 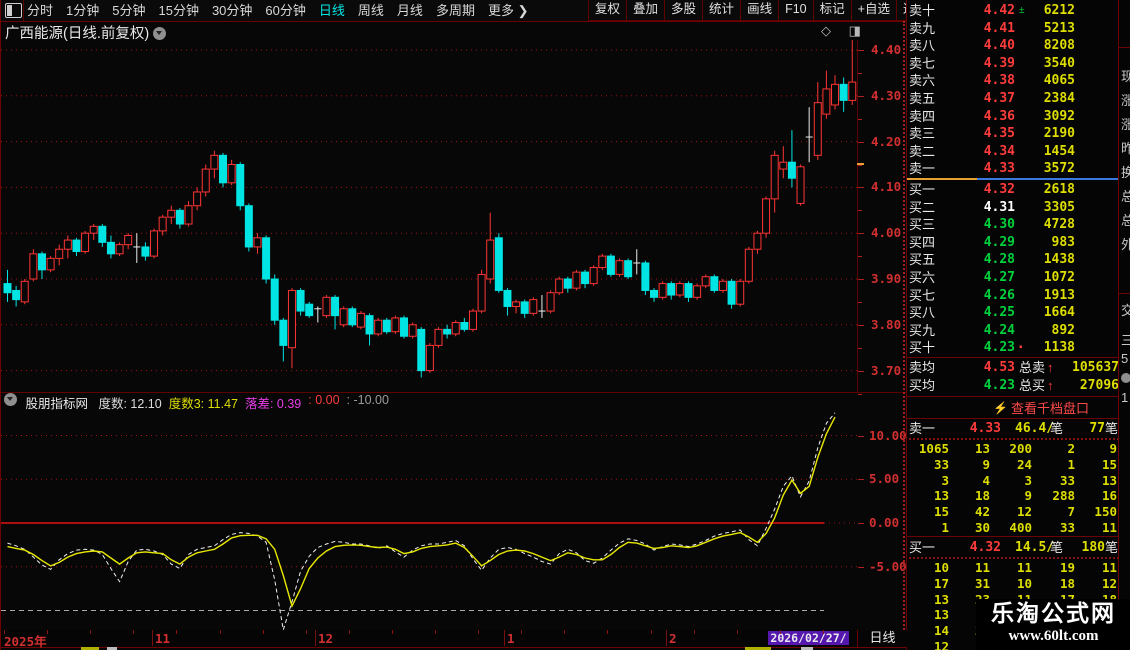 What do you see at coordinates (886, 370) in the screenshot?
I see `price-tick-label: 3.70` at bounding box center [886, 370].